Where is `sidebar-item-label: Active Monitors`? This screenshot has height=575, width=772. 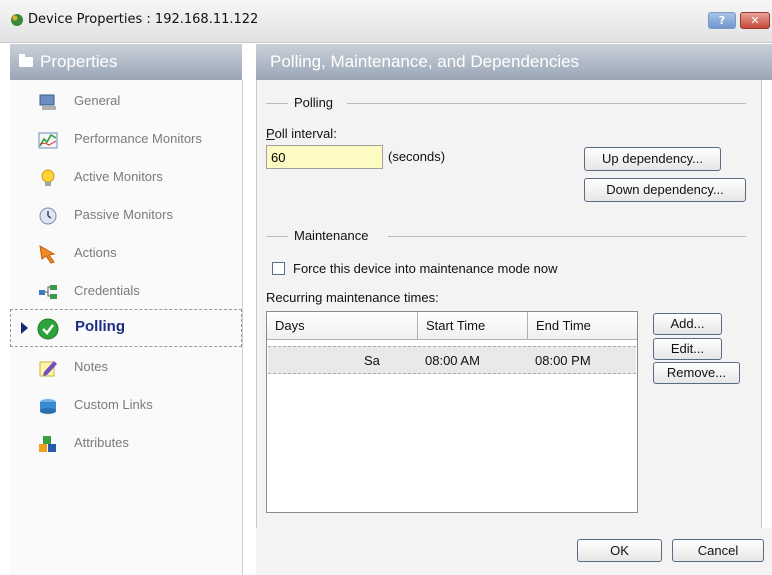
sidebar-item-label: Active Monitors is located at coordinates (118, 176).